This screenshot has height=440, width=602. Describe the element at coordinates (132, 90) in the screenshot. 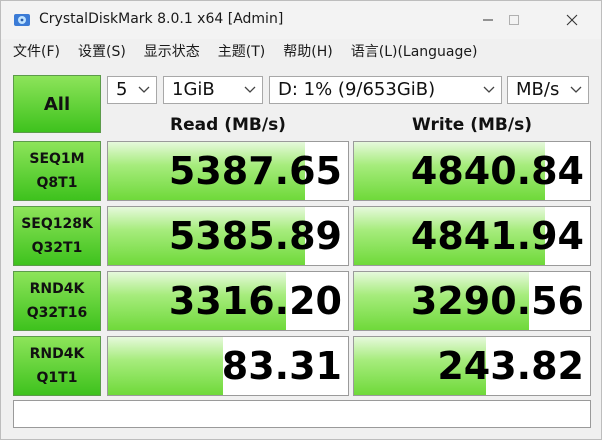

I see `test-count-select: 5` at that location.